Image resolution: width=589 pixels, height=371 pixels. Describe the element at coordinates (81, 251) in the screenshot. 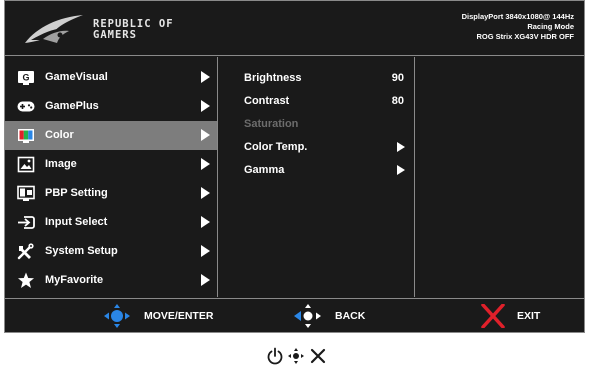

I see `menu-item-label: System Setup` at that location.